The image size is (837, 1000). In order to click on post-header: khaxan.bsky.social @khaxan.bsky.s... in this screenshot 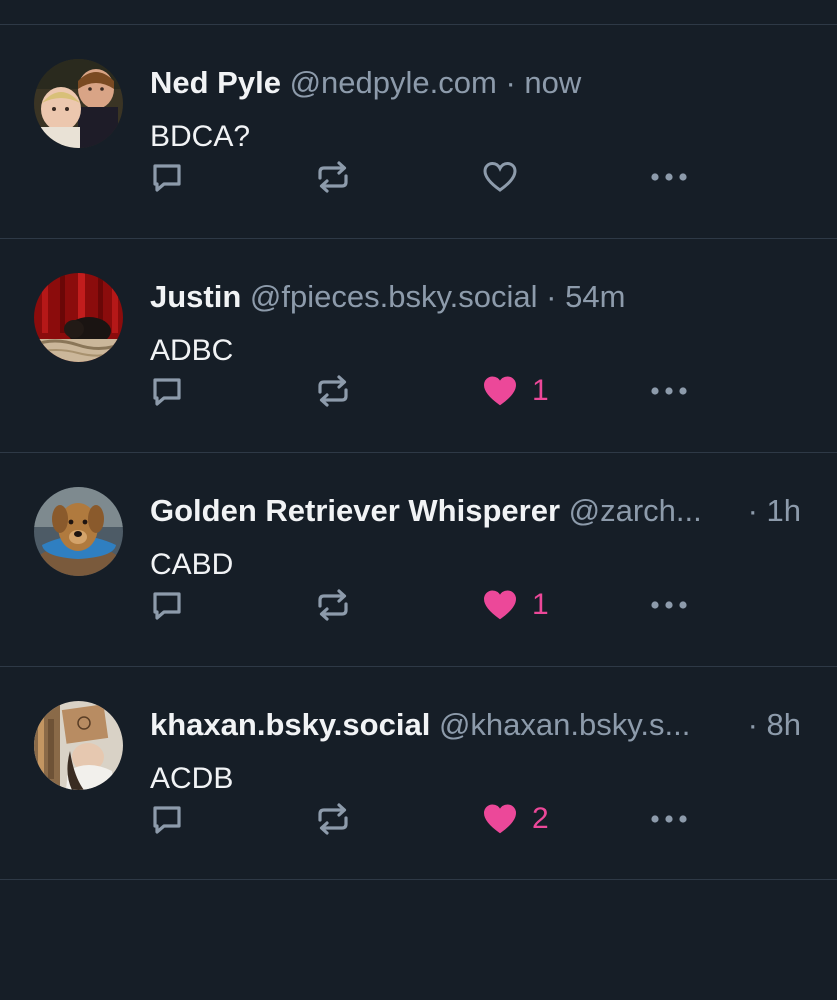, I will do `click(480, 725)`.